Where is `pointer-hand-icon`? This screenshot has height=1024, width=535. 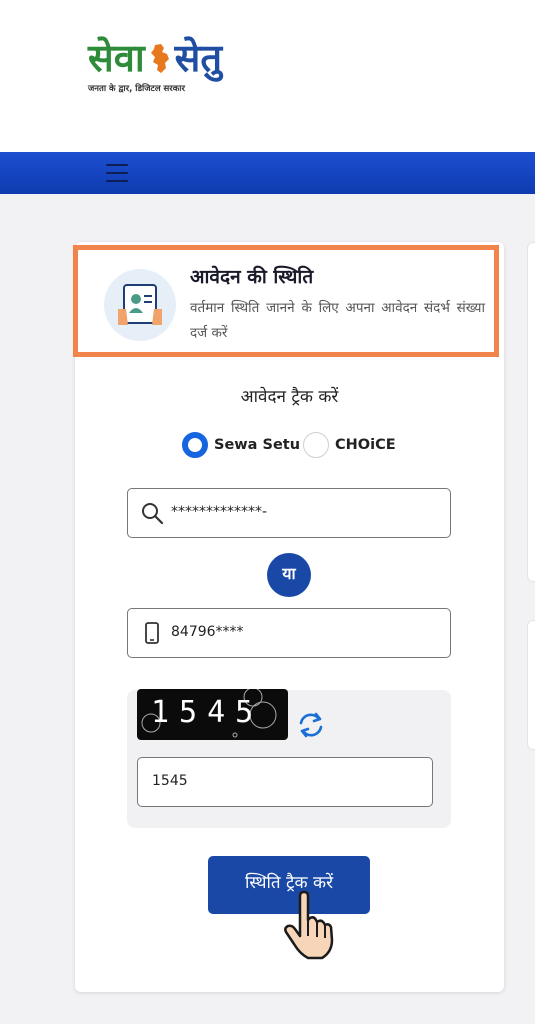 pointer-hand-icon is located at coordinates (309, 925).